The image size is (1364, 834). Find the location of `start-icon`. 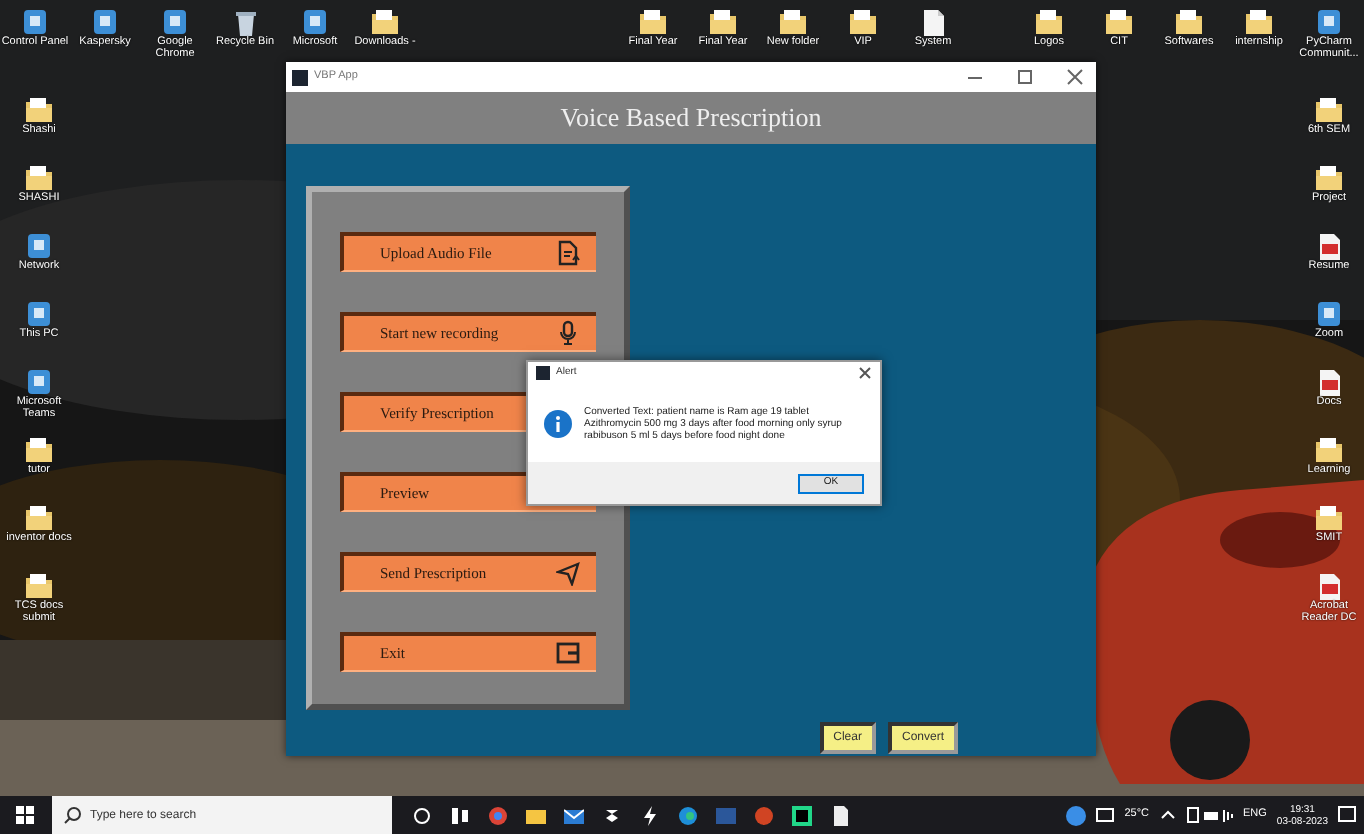

start-icon is located at coordinates (25, 815).